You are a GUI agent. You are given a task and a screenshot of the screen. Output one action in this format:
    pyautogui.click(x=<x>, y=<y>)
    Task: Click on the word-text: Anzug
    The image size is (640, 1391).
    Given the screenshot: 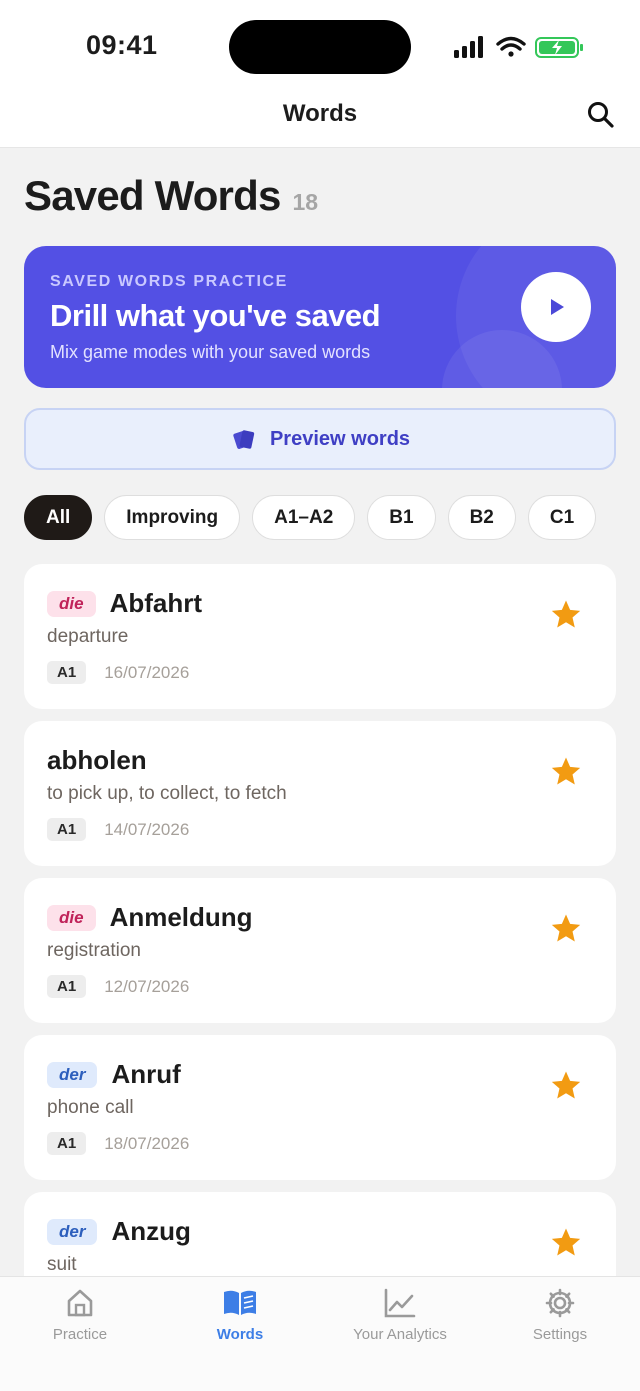 What is the action you would take?
    pyautogui.click(x=151, y=1231)
    